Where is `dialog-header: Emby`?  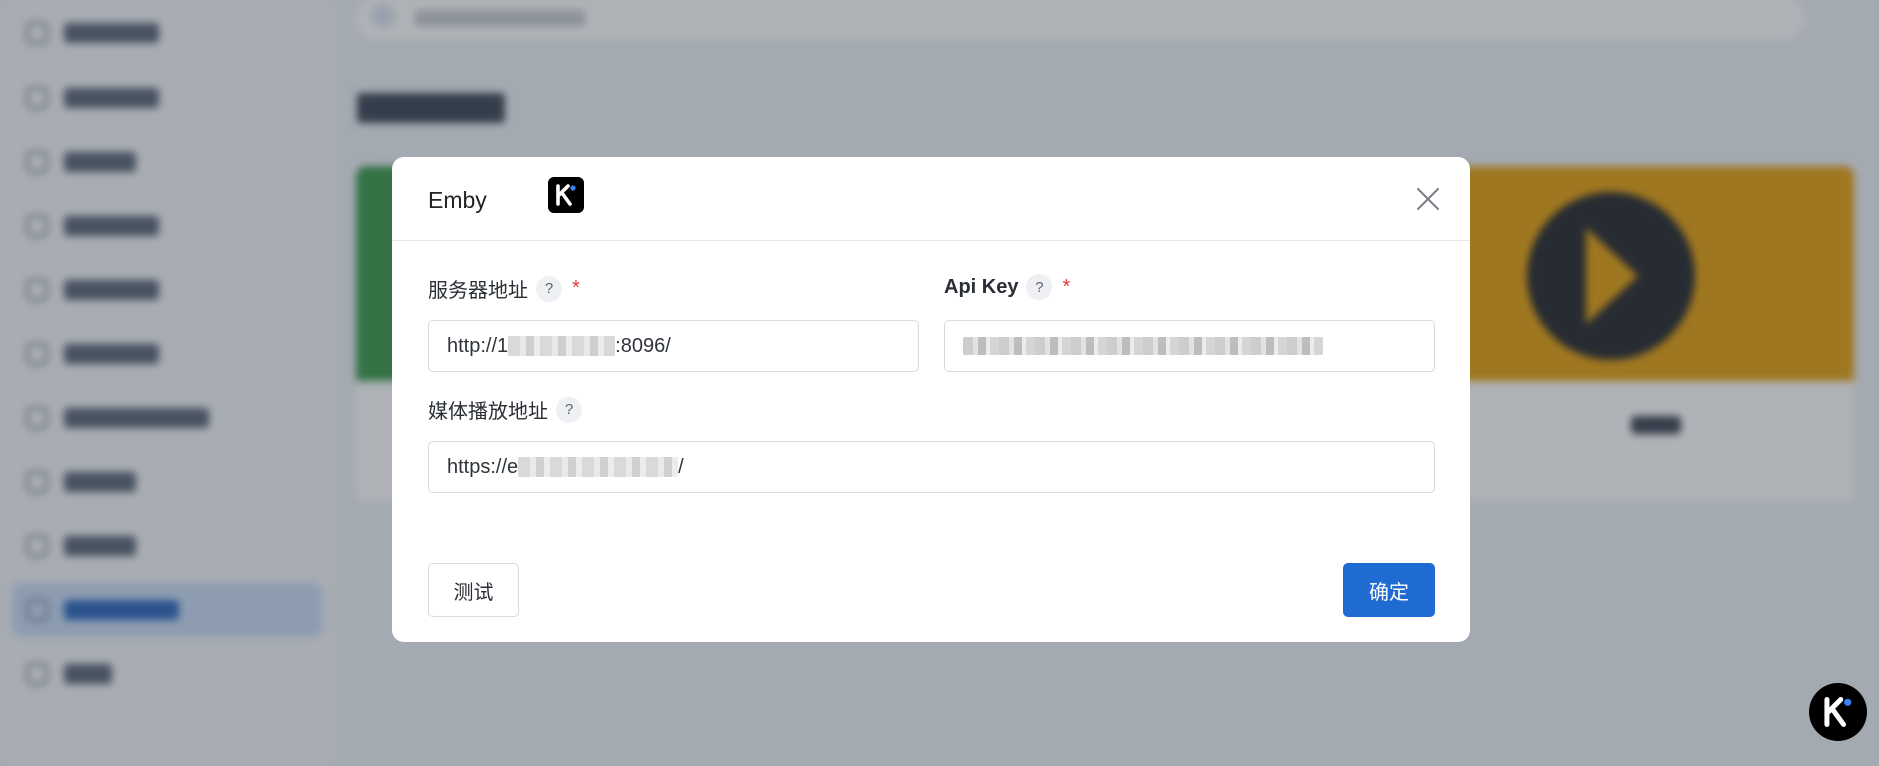
dialog-header: Emby is located at coordinates (931, 199).